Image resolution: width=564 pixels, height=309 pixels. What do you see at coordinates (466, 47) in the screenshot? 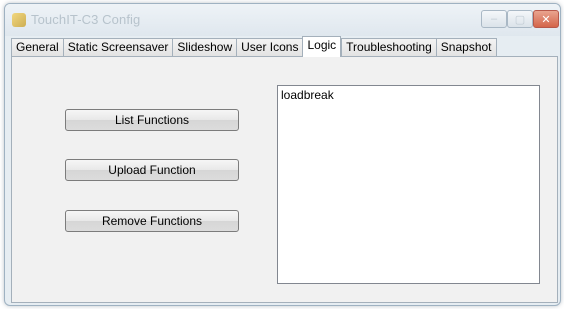
I see `tab-snapshot: Snapshot` at bounding box center [466, 47].